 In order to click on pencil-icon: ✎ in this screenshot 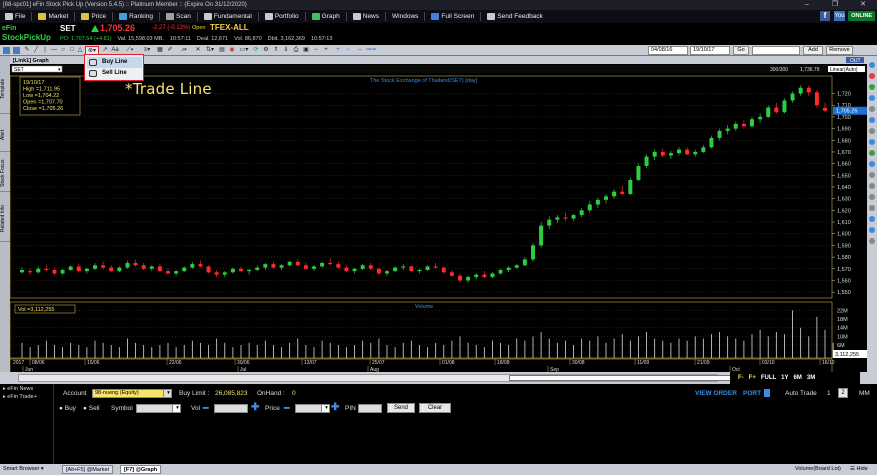, I will do `click(27, 50)`.